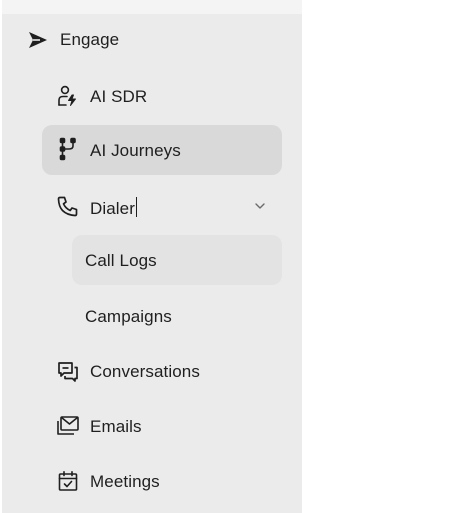 The image size is (462, 513). I want to click on sidebar-subitem-call-logs: Call Logs, so click(177, 260).